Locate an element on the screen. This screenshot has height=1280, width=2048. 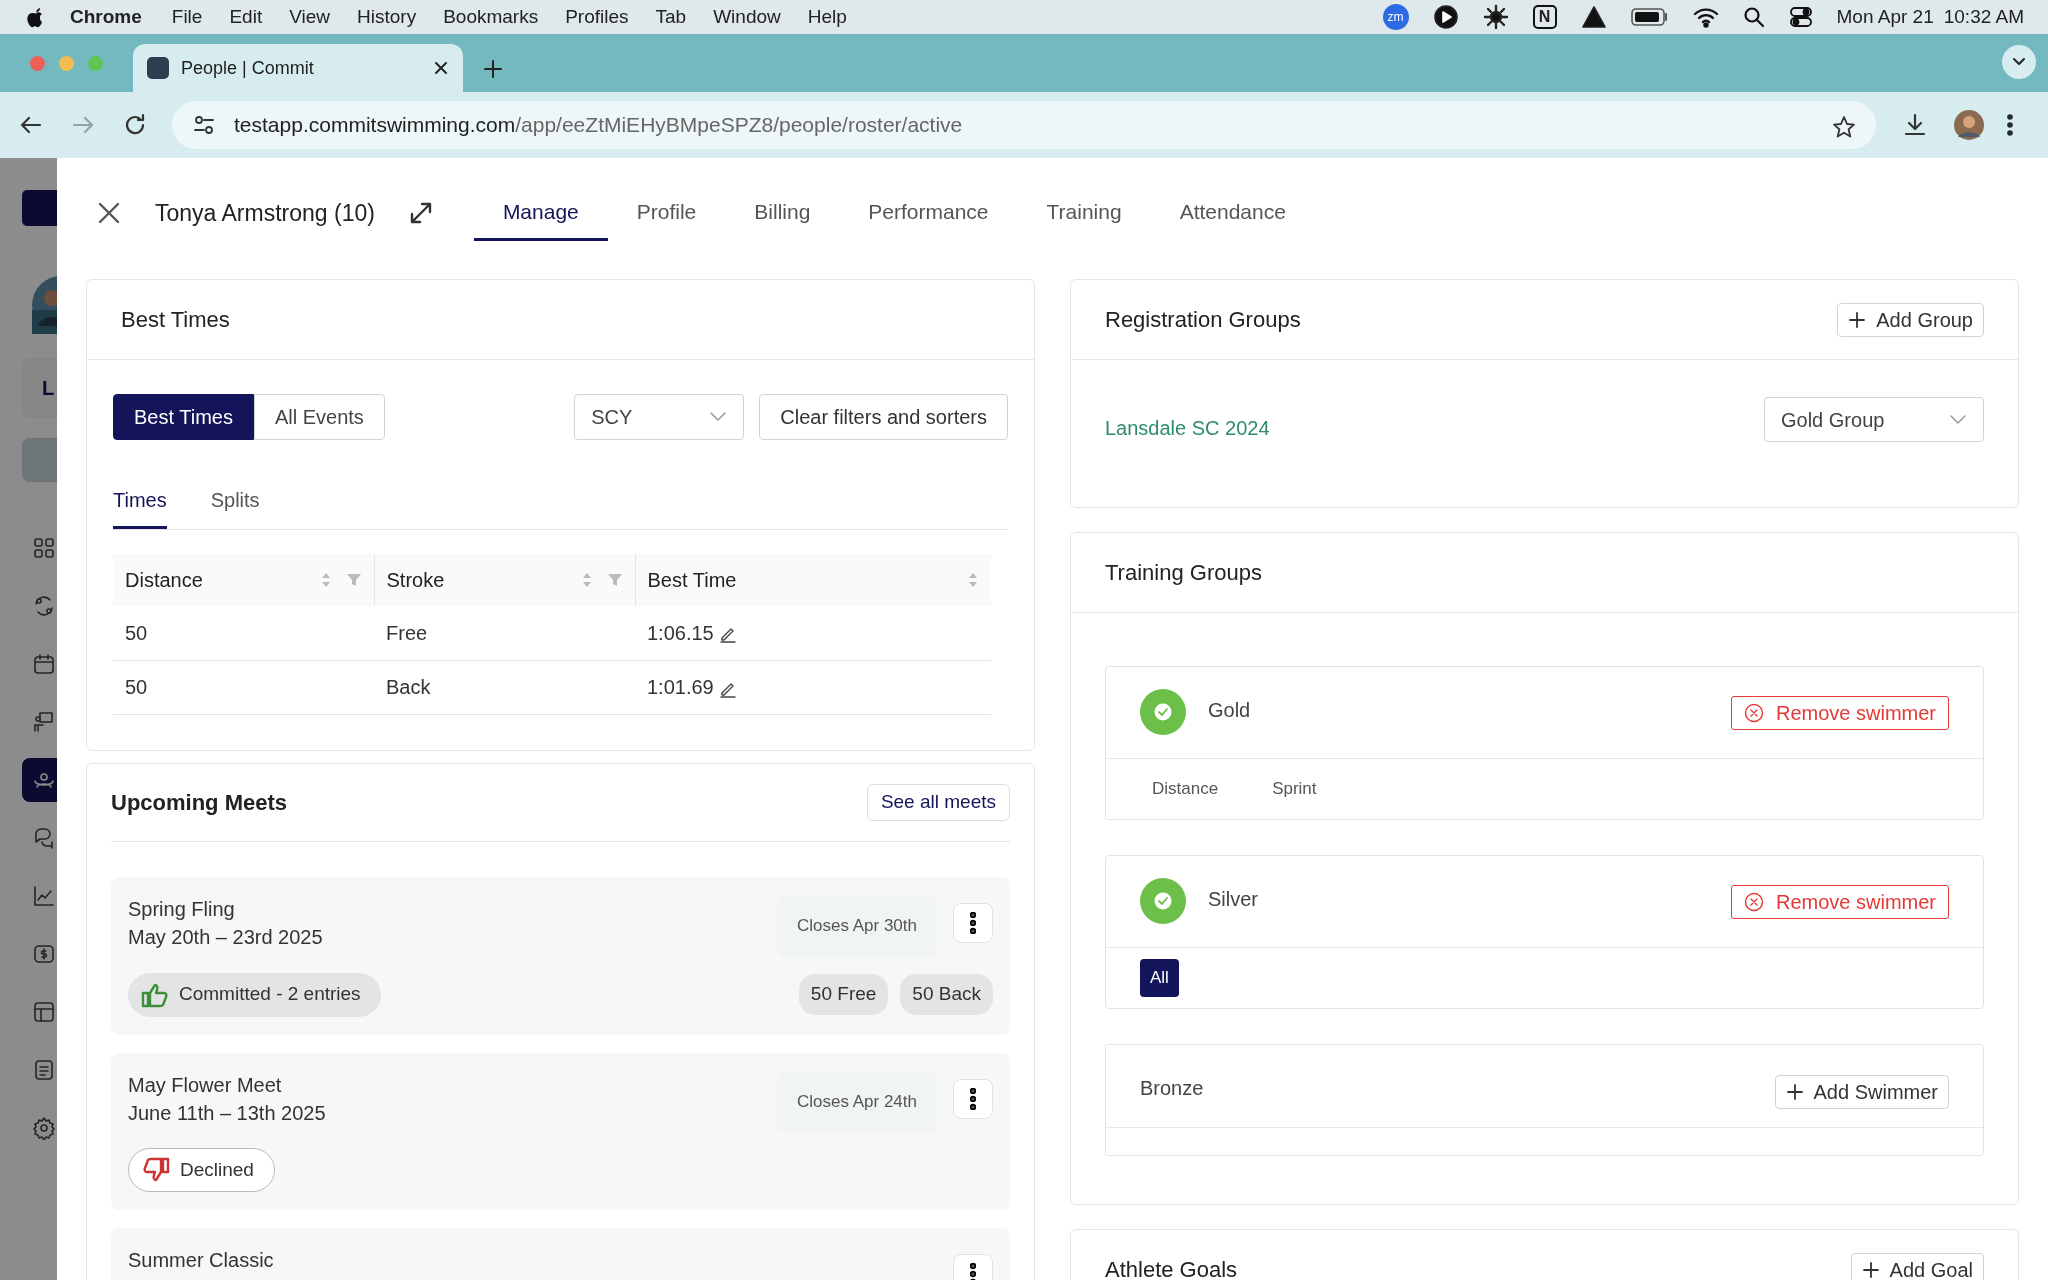
clear-filters-button: Clear filters and sorters is located at coordinates (883, 417).